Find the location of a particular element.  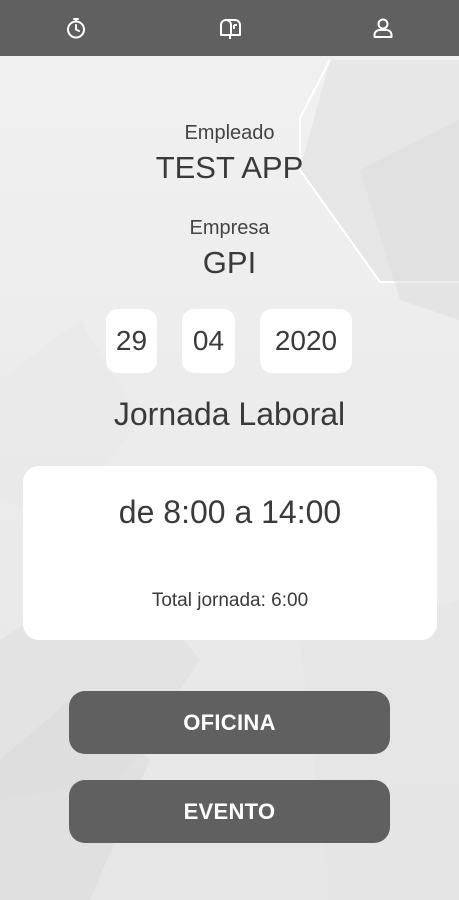

company-name: GPI is located at coordinates (229, 262).